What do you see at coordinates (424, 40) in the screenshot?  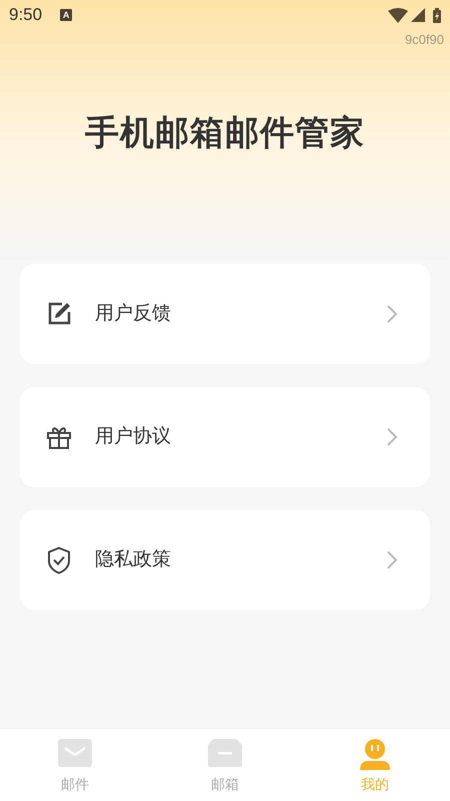 I see `build-tag: 9c0f90` at bounding box center [424, 40].